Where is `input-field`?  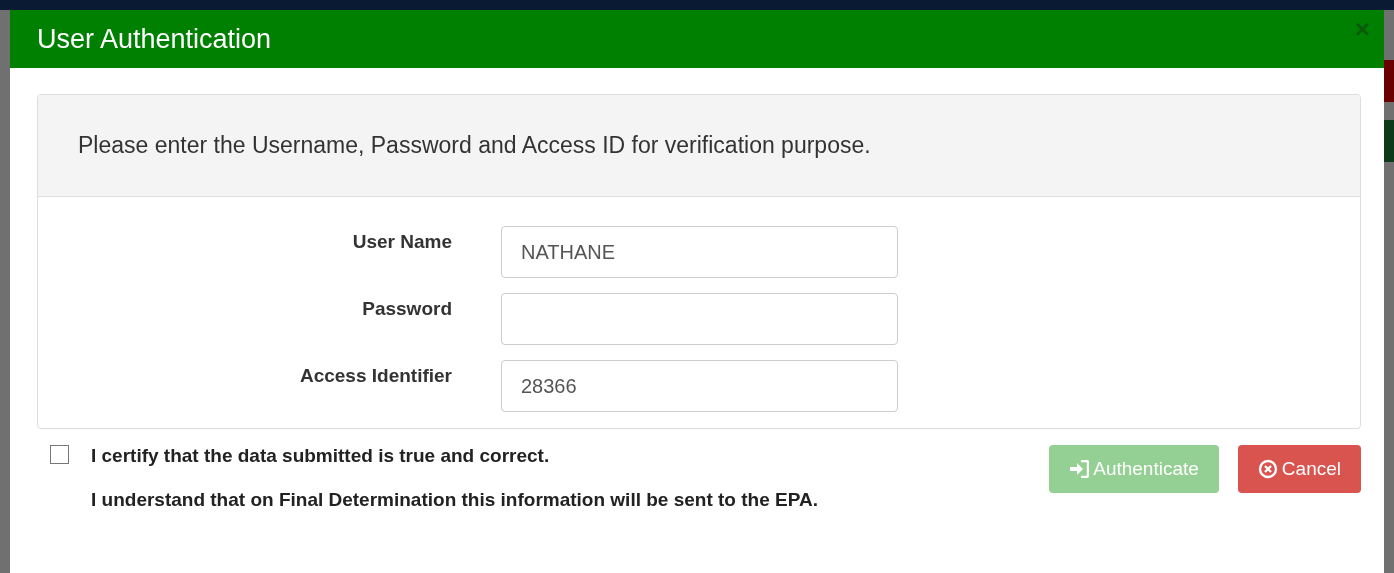 input-field is located at coordinates (699, 319).